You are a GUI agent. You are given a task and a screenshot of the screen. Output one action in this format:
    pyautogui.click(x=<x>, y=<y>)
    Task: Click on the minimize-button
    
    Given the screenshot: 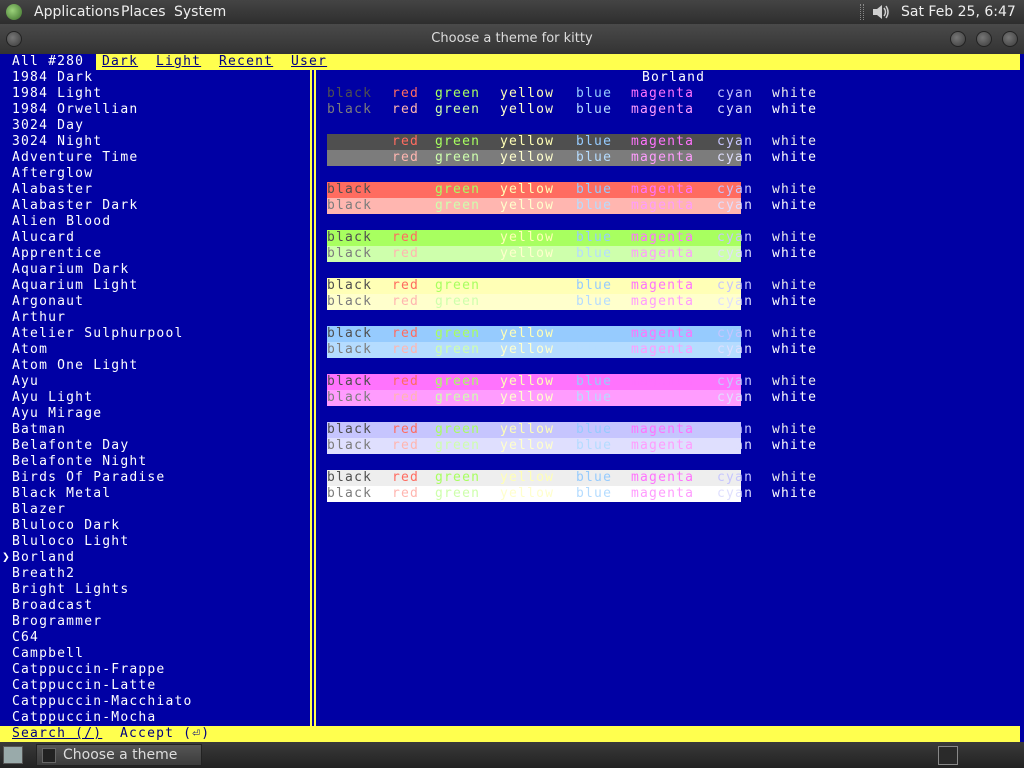 What is the action you would take?
    pyautogui.click(x=958, y=39)
    